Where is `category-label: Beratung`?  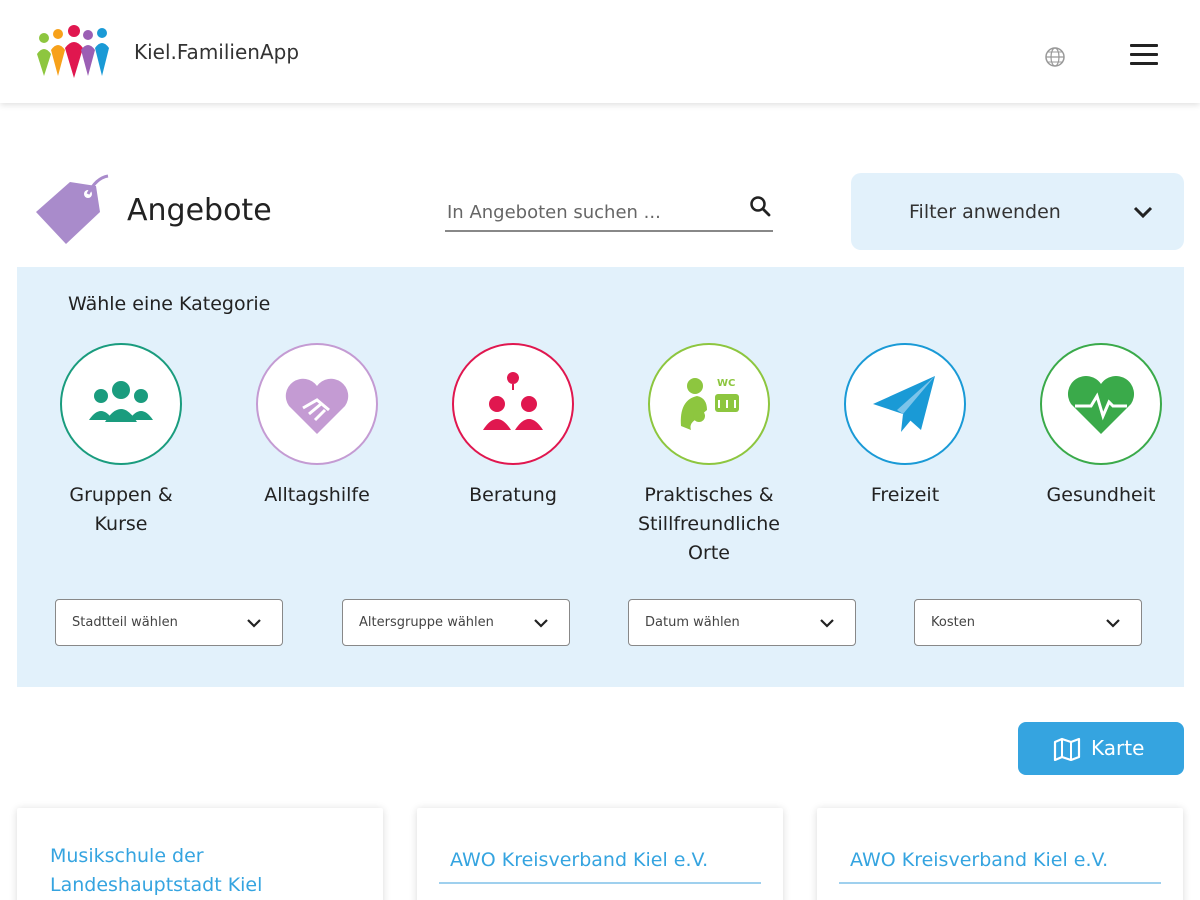
category-label: Beratung is located at coordinates (513, 495).